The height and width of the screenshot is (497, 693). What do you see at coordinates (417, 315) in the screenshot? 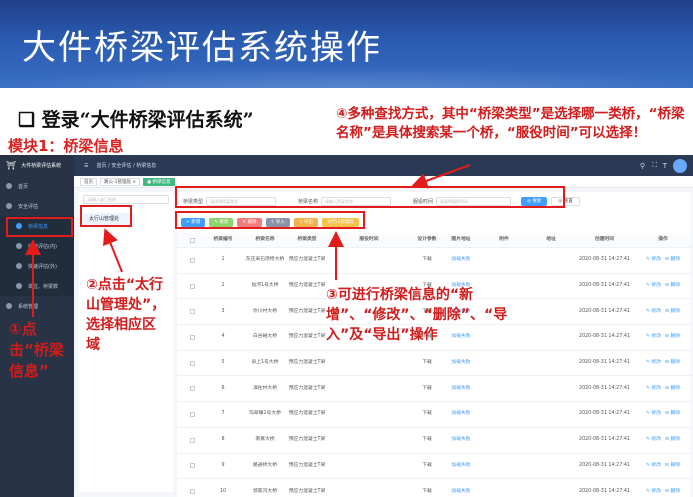
I see `note-operations: ③可进行桥梁信息的“新增”、“修改”、“删除”、“导入”及“导出”操作` at bounding box center [417, 315].